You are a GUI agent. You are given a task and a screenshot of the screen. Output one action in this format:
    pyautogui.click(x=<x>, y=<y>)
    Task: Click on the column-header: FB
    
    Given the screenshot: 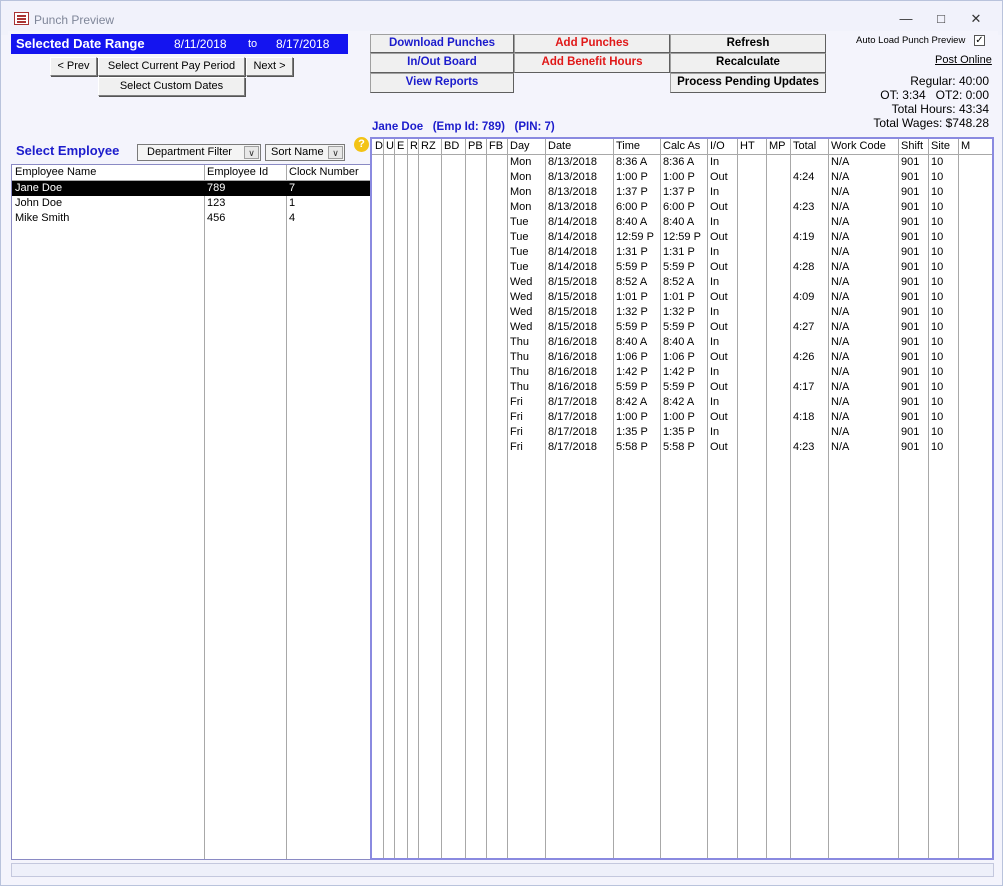 What is the action you would take?
    pyautogui.click(x=496, y=146)
    